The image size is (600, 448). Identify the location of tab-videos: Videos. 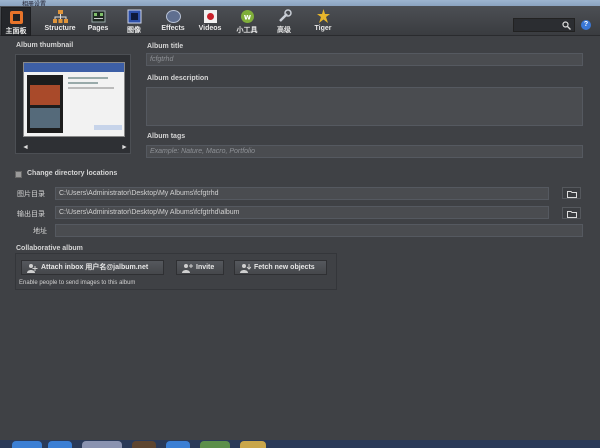
(210, 21).